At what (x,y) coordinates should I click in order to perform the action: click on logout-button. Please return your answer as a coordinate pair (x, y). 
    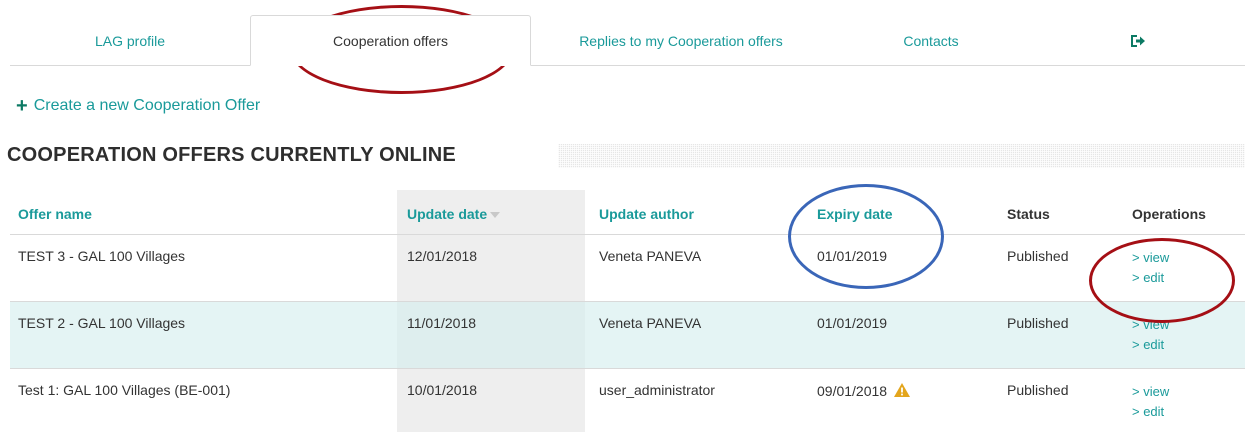
    Looking at the image, I should click on (1138, 40).